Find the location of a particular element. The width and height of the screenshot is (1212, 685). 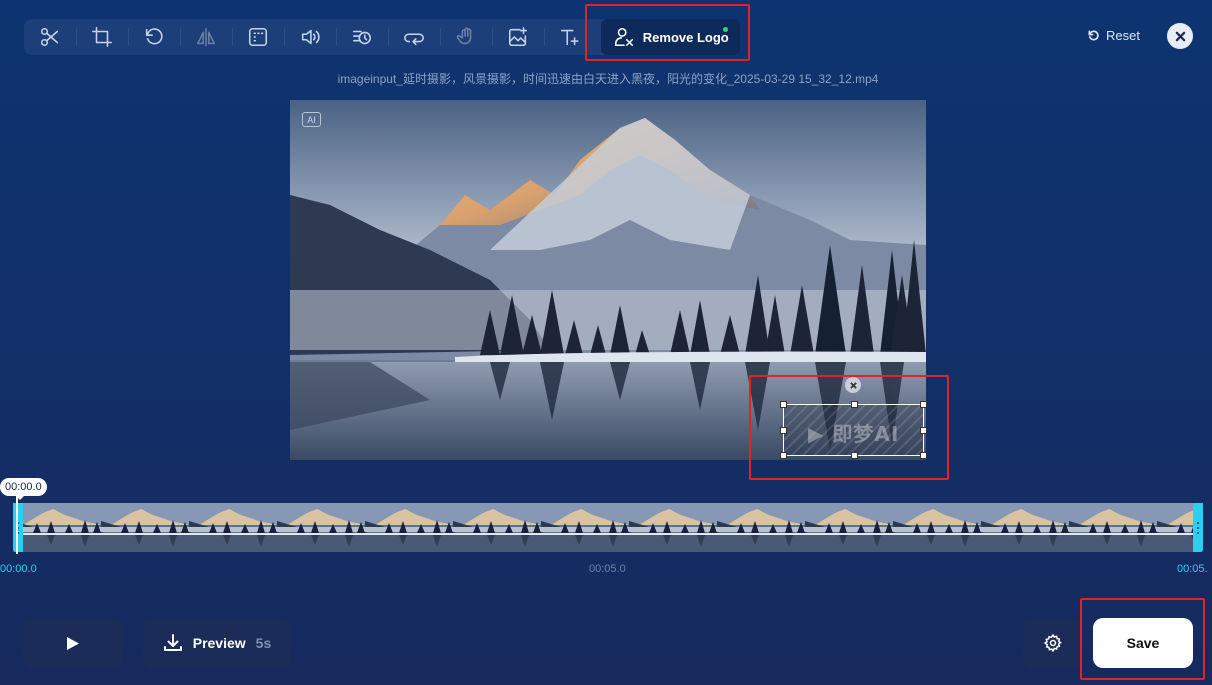

crop-icon is located at coordinates (101, 37).